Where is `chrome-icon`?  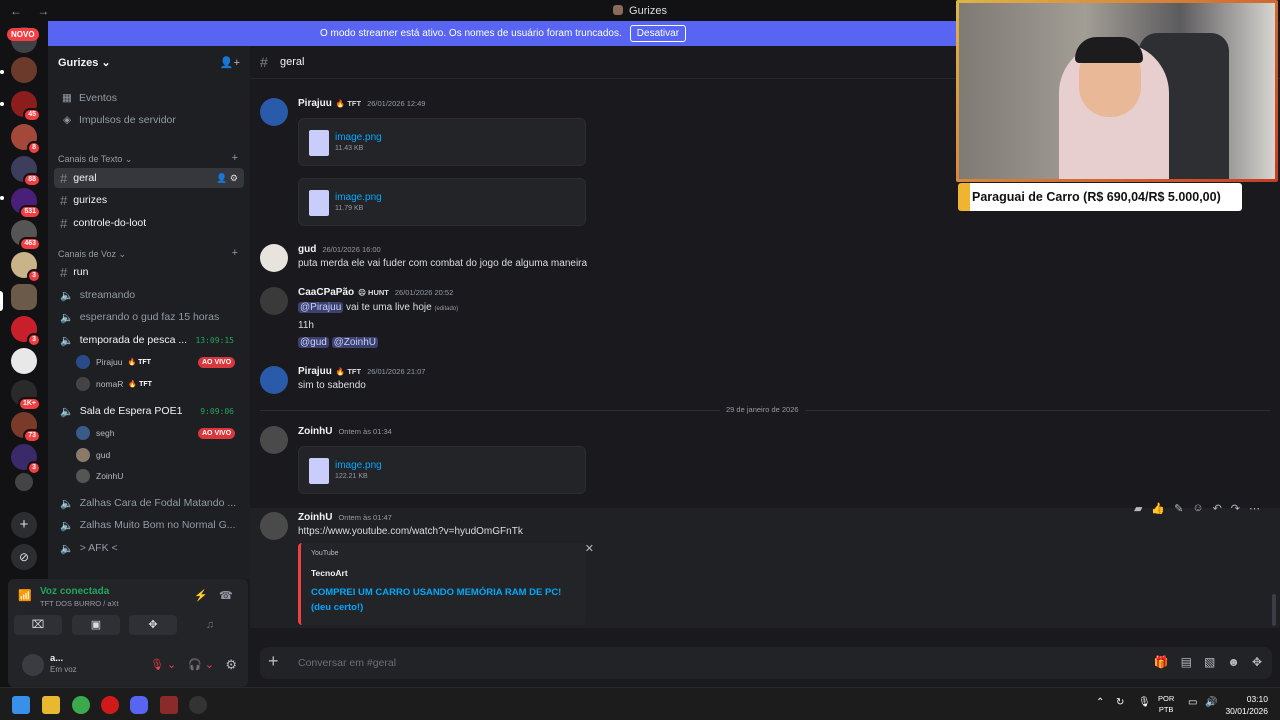
chrome-icon is located at coordinates (81, 705).